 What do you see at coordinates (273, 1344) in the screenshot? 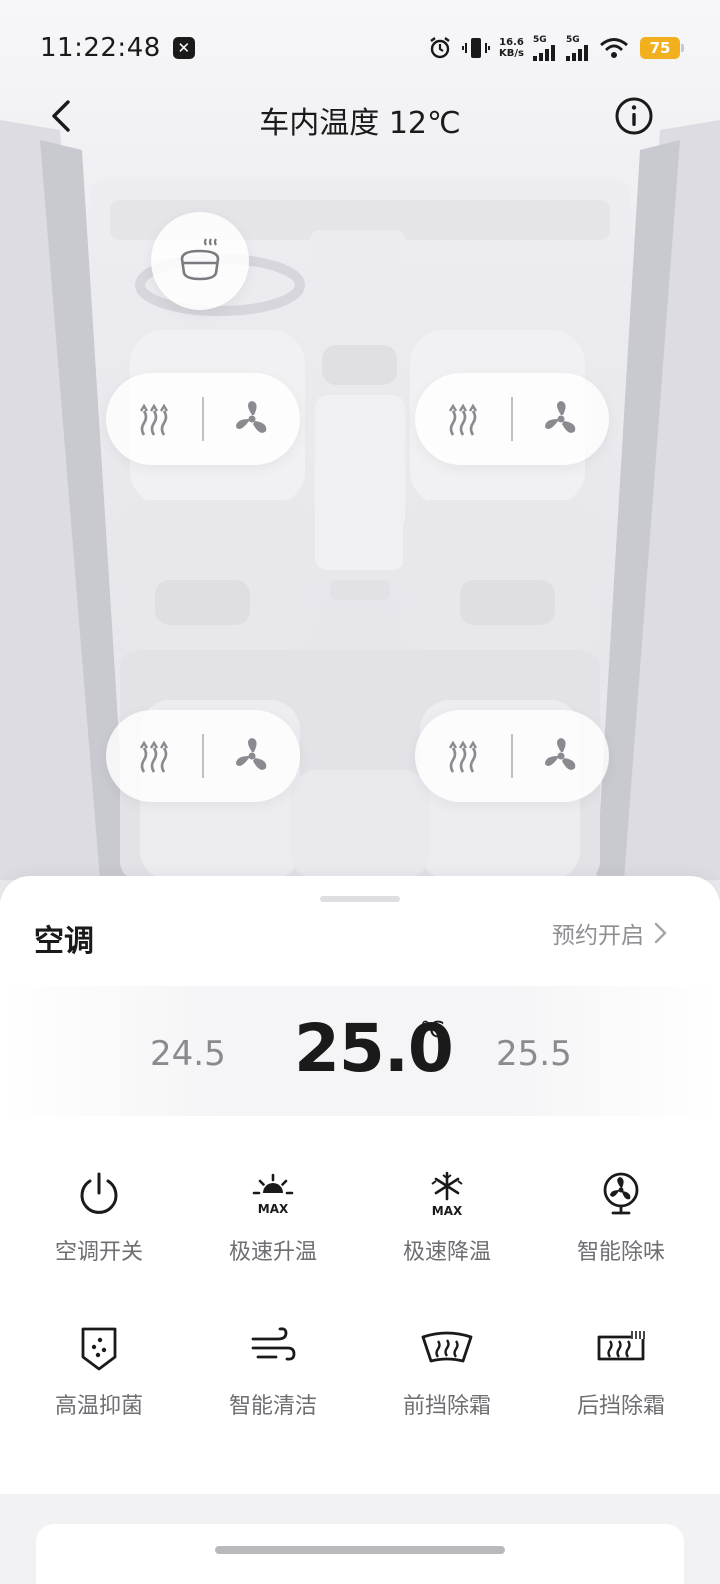
I see `wind-icon` at bounding box center [273, 1344].